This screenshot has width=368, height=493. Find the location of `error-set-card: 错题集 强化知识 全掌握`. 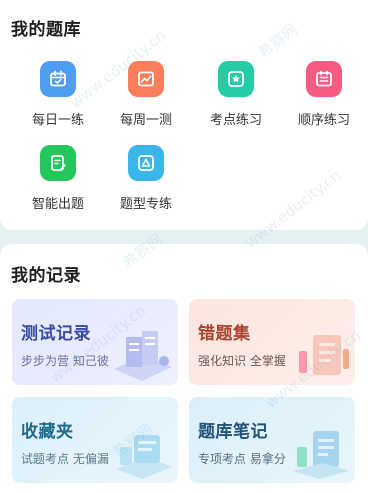

error-set-card: 错题集 强化知识 全掌握 is located at coordinates (272, 342).